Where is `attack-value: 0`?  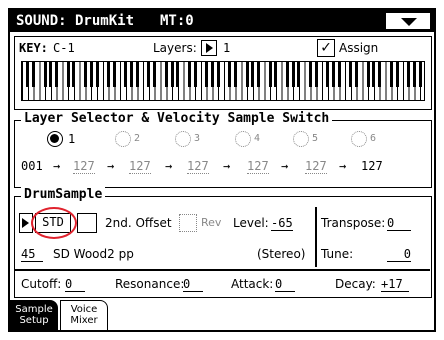 attack-value: 0 is located at coordinates (285, 284).